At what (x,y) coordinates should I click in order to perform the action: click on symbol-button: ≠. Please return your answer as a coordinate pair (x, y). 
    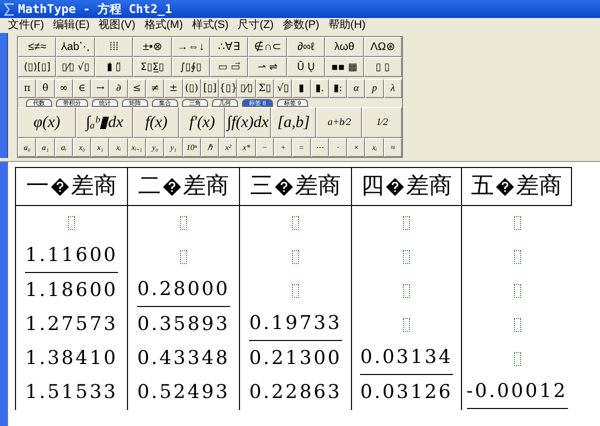
    Looking at the image, I should click on (155, 88).